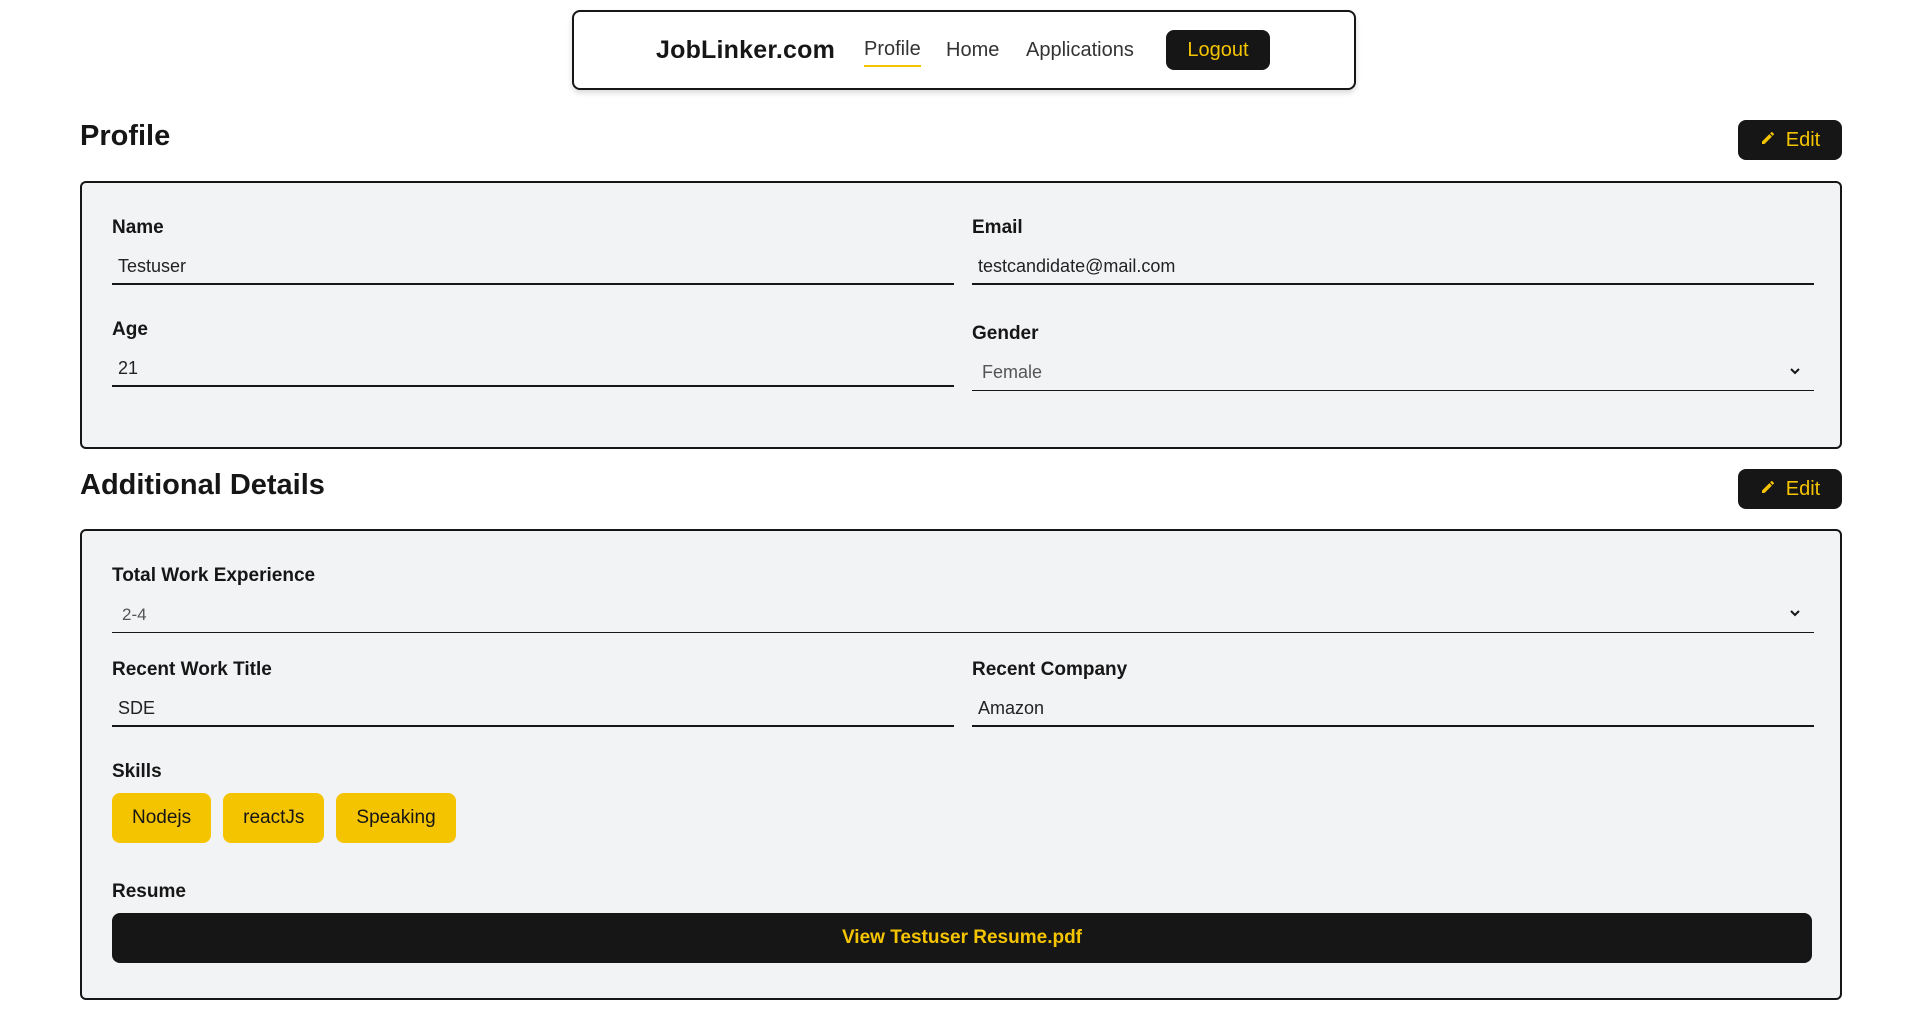 The image size is (1920, 1018). I want to click on brand-logo: JobLinker.com, so click(745, 50).